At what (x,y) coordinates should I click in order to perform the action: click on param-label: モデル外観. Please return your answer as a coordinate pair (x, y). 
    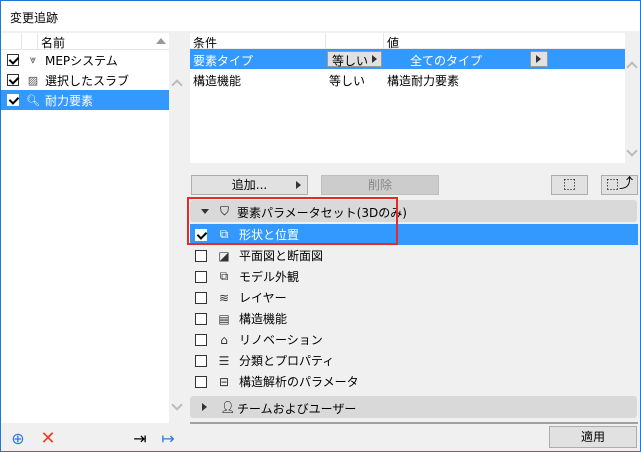
    Looking at the image, I should click on (269, 277).